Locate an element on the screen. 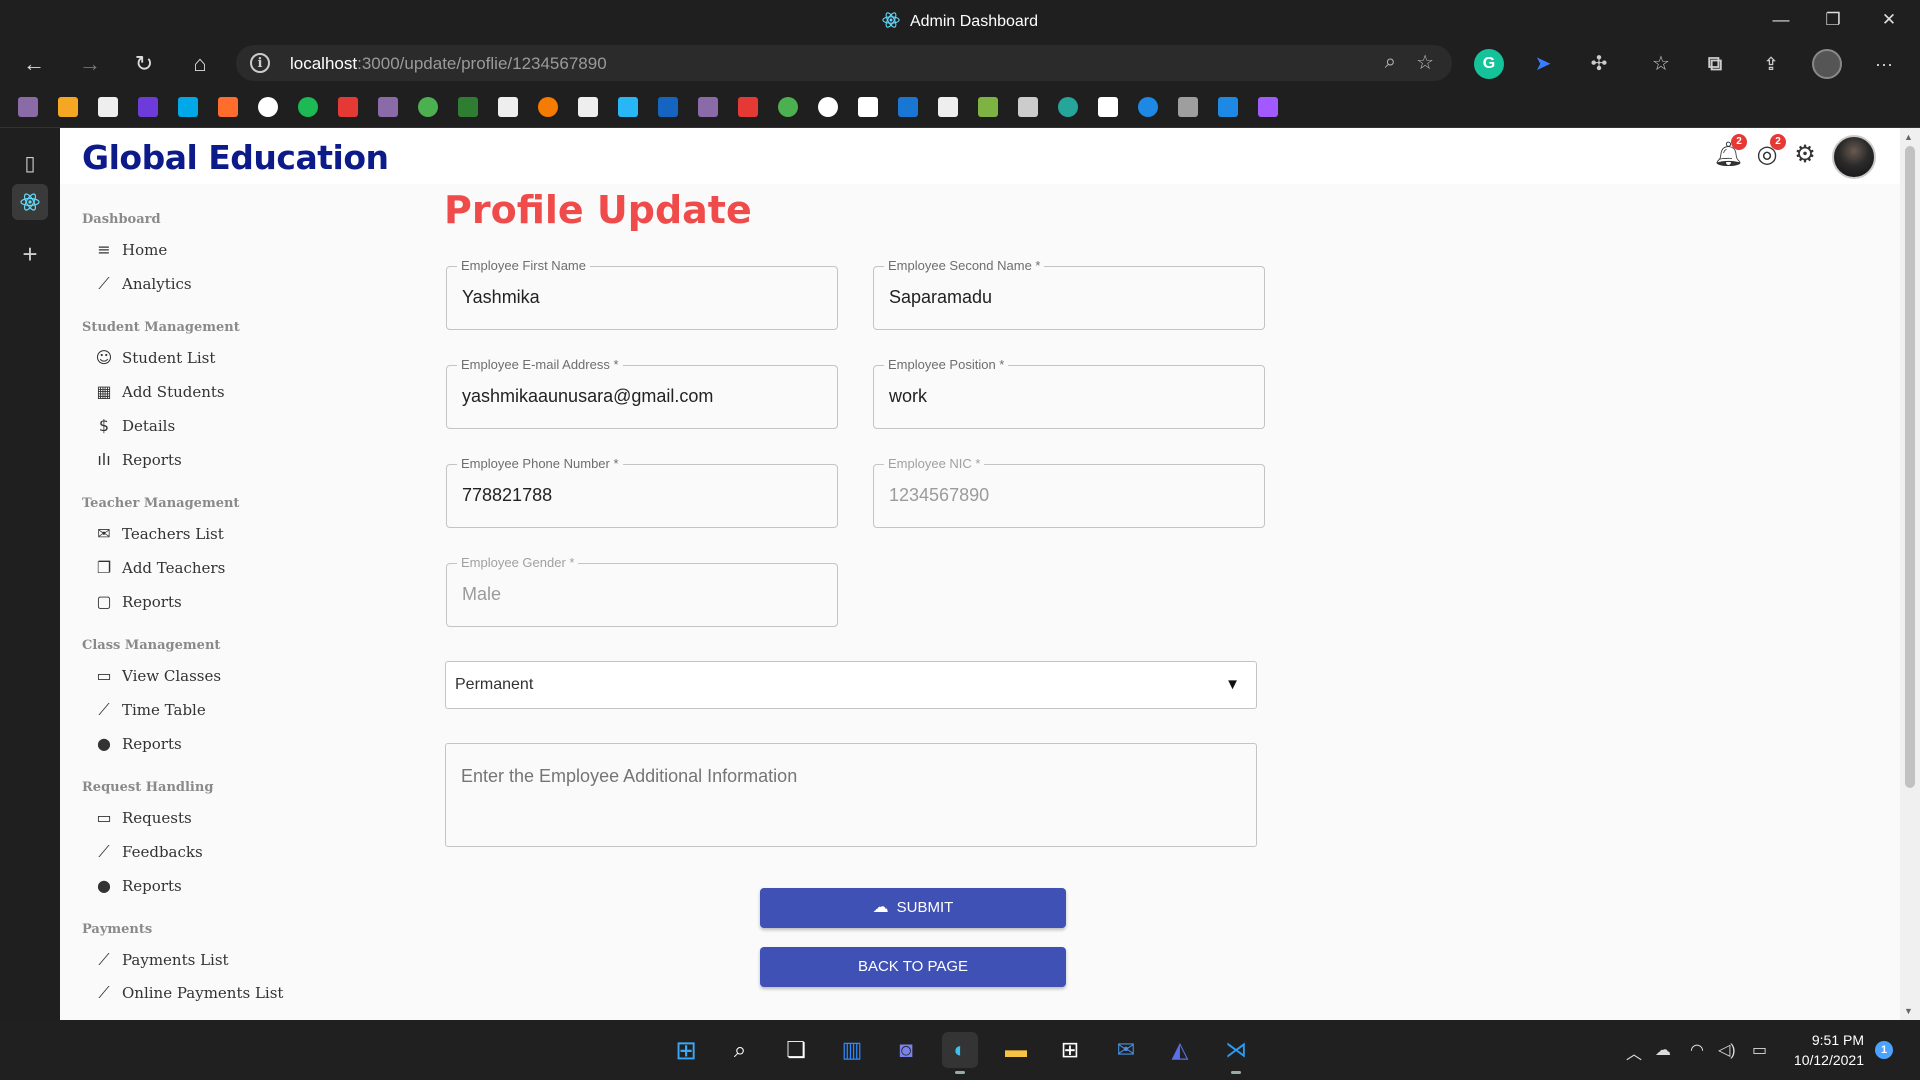 Image resolution: width=1920 pixels, height=1080 pixels. forward-button: → is located at coordinates (90, 64).